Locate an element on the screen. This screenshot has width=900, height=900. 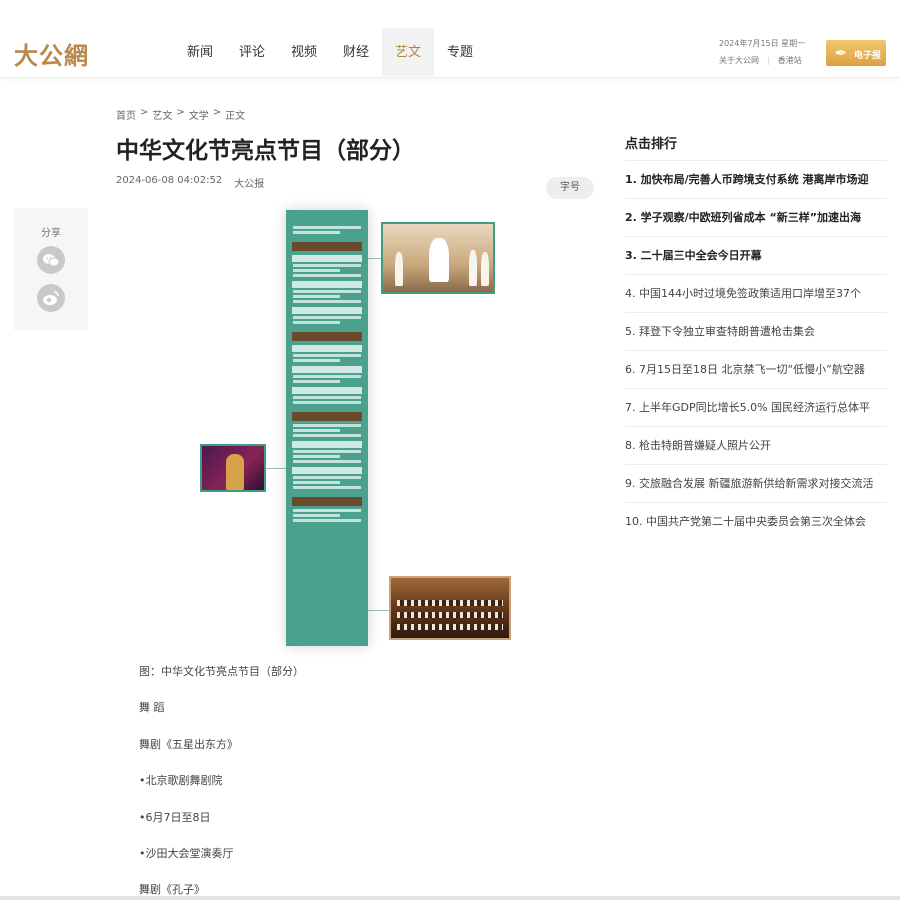
breadcrumb-literature: 文学 is located at coordinates (199, 114).